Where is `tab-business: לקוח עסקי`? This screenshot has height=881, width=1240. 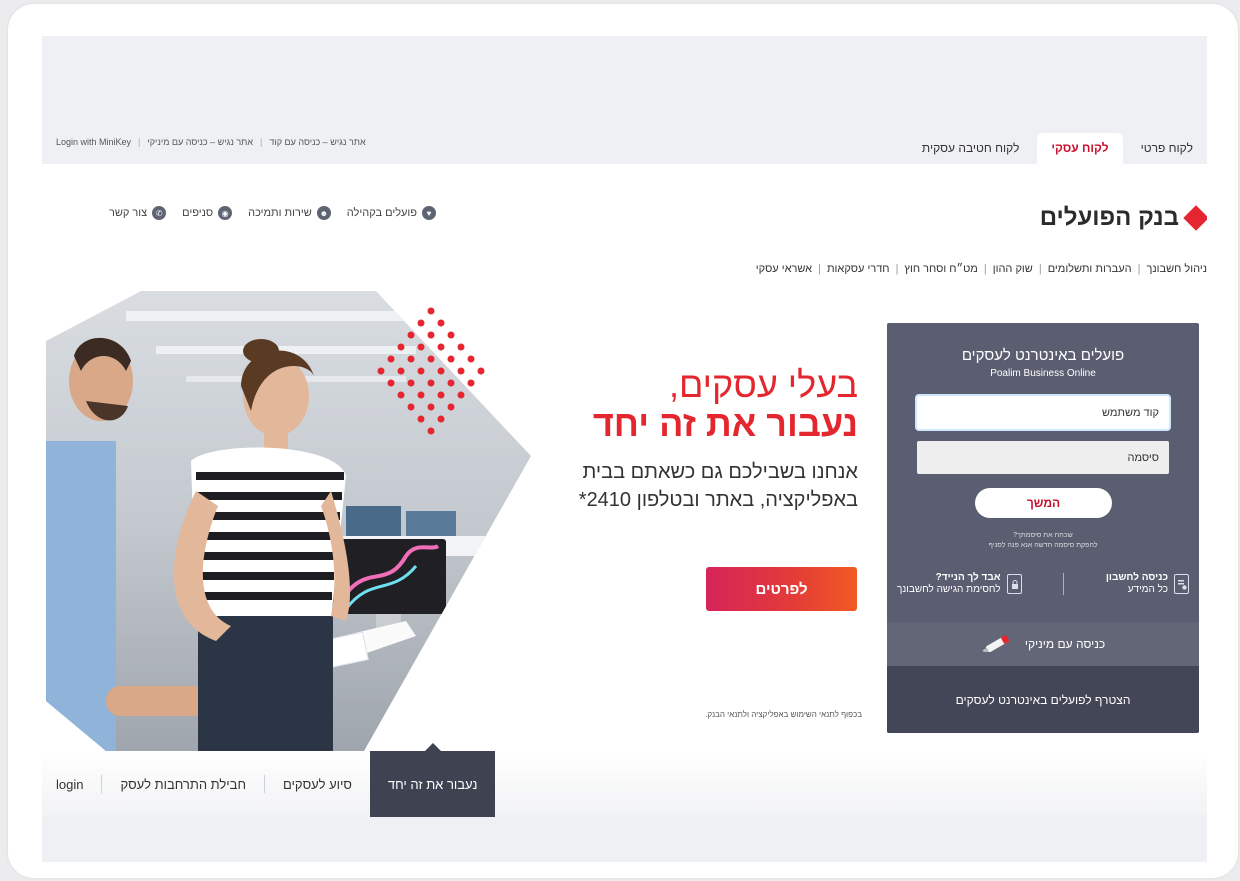 tab-business: לקוח עסקי is located at coordinates (1080, 148).